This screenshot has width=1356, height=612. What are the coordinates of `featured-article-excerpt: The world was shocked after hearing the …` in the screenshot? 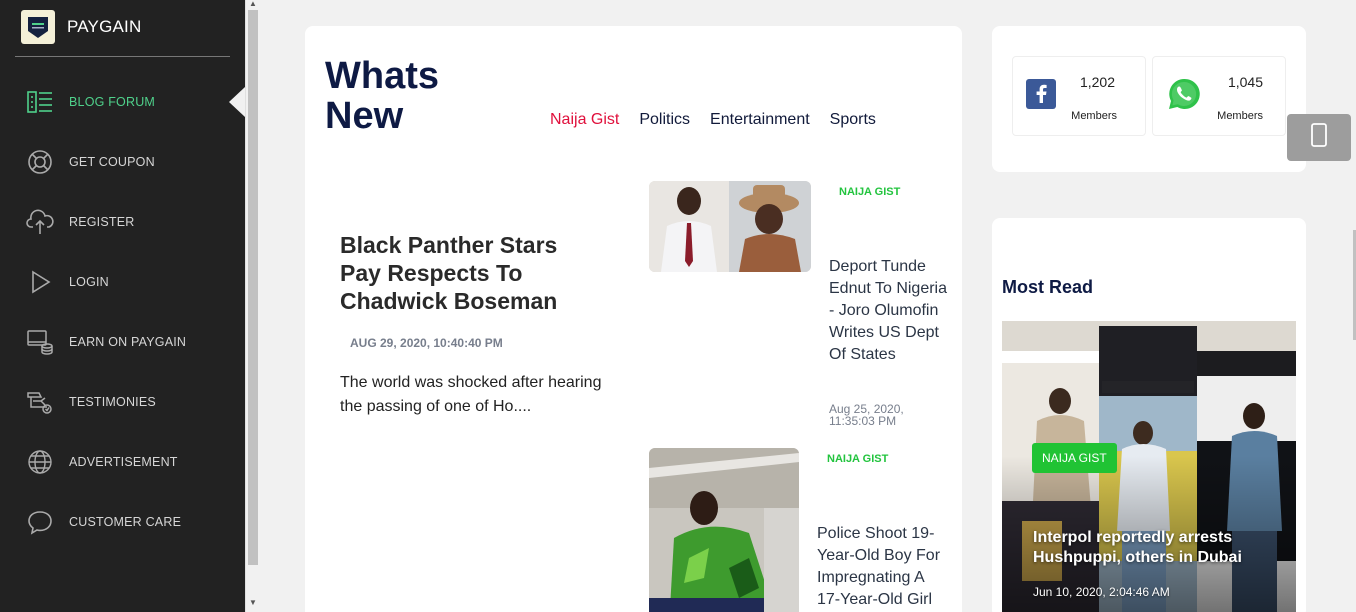 It's located at (471, 394).